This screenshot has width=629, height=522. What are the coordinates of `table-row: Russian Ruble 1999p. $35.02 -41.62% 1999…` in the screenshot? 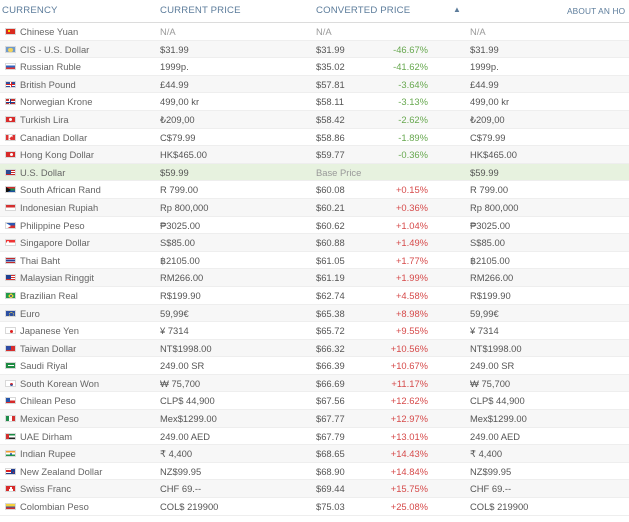 It's located at (314, 67).